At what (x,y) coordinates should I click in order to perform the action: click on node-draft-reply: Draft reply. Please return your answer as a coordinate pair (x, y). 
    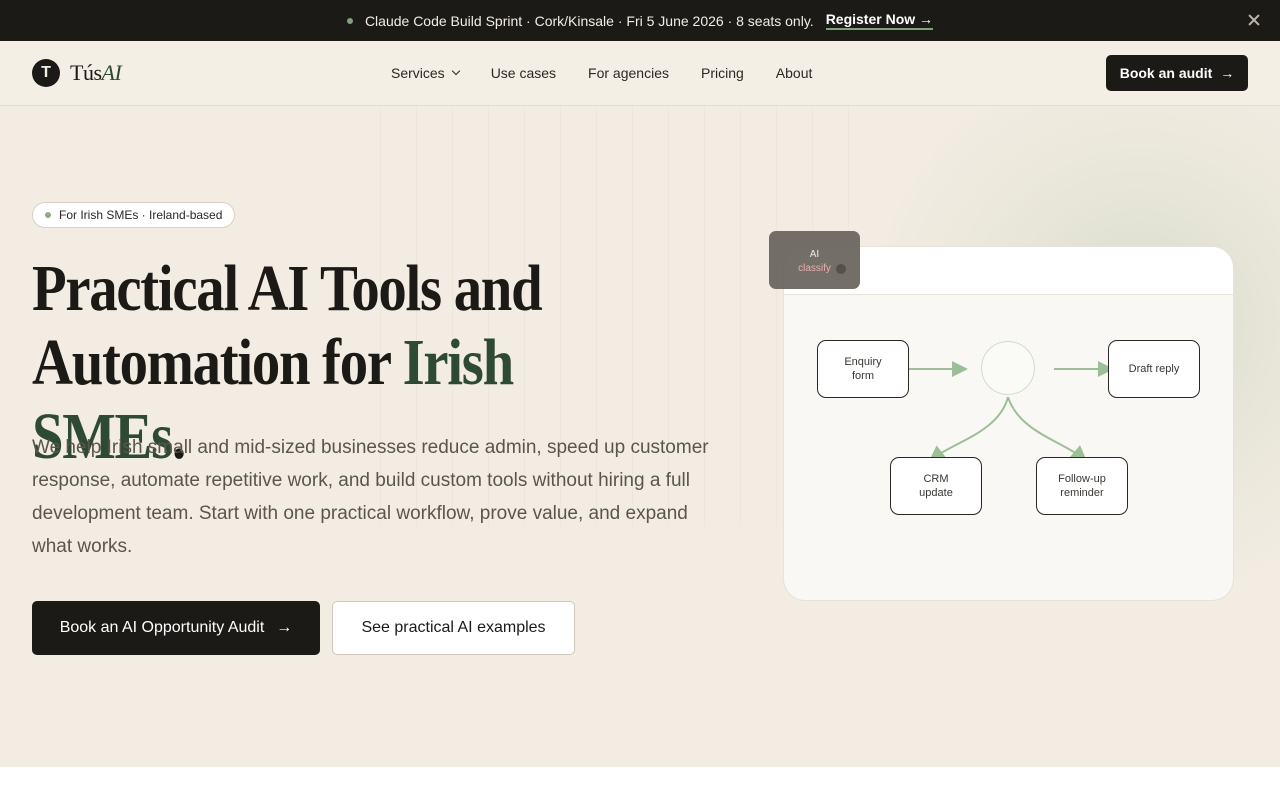
    Looking at the image, I should click on (1154, 369).